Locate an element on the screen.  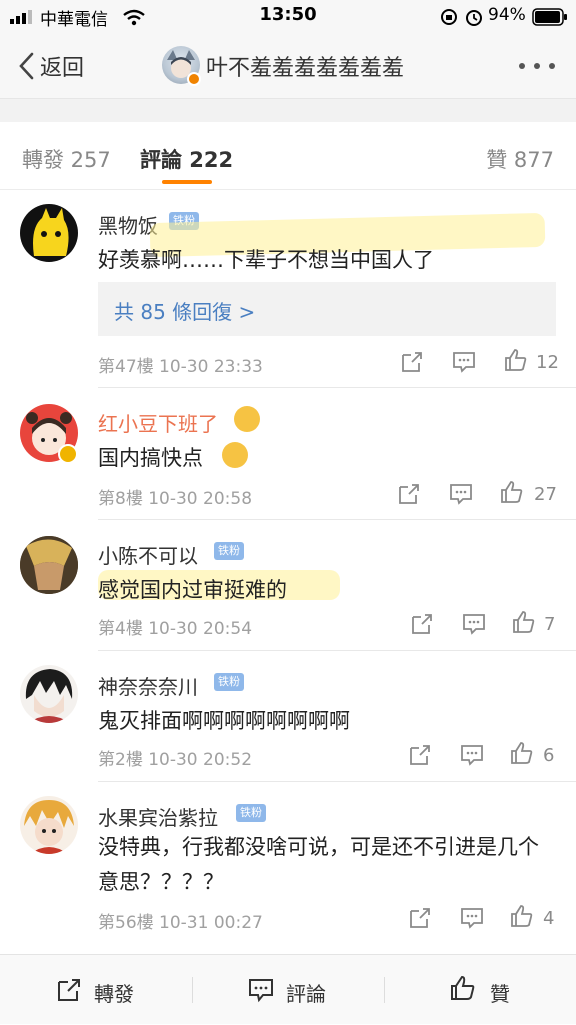
comment-item: 神奈奈奈川 铁粉 鬼灭排面啊啊啊啊啊啊啊啊 第2樓 10-30 20:52 6 is located at coordinates (288, 716).